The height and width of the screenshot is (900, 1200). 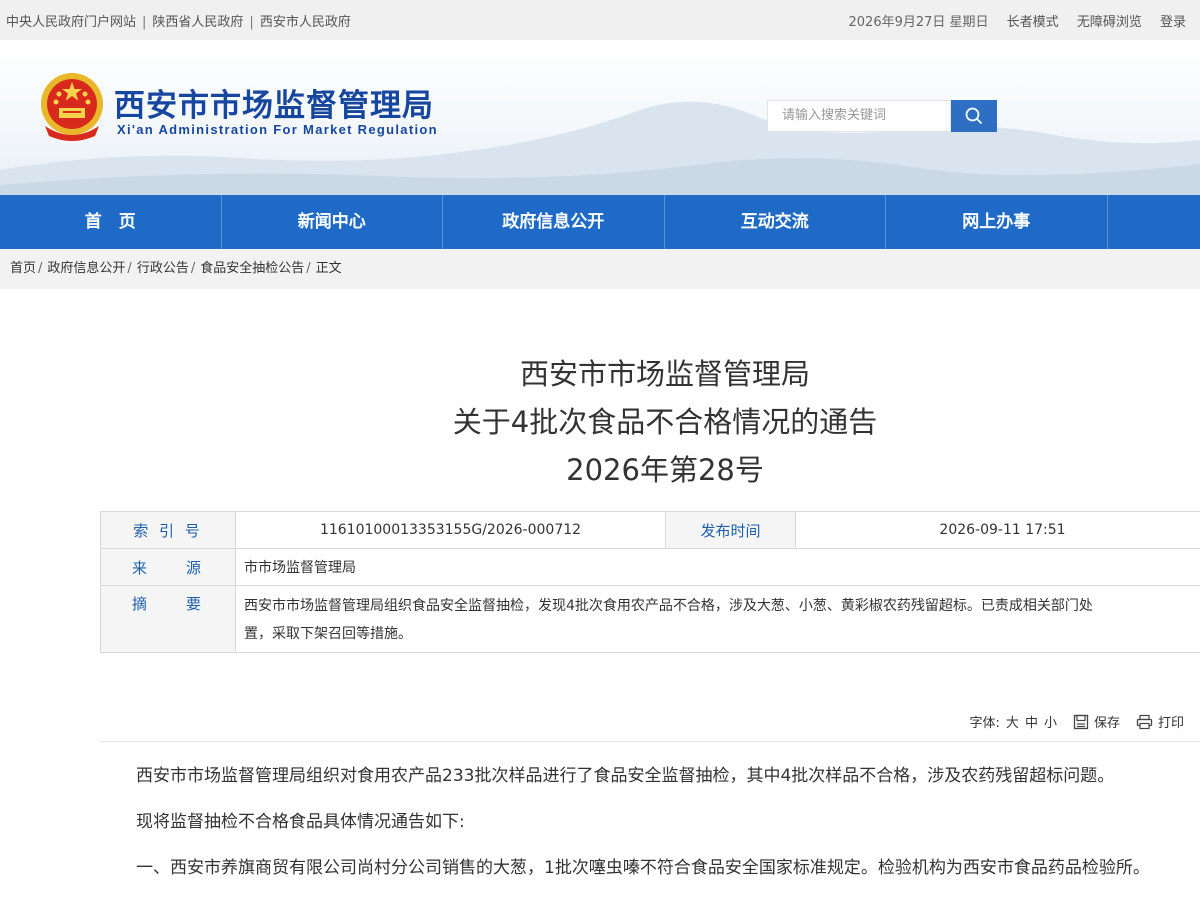 What do you see at coordinates (665, 470) in the screenshot?
I see `title-line-3: 2026年第28号` at bounding box center [665, 470].